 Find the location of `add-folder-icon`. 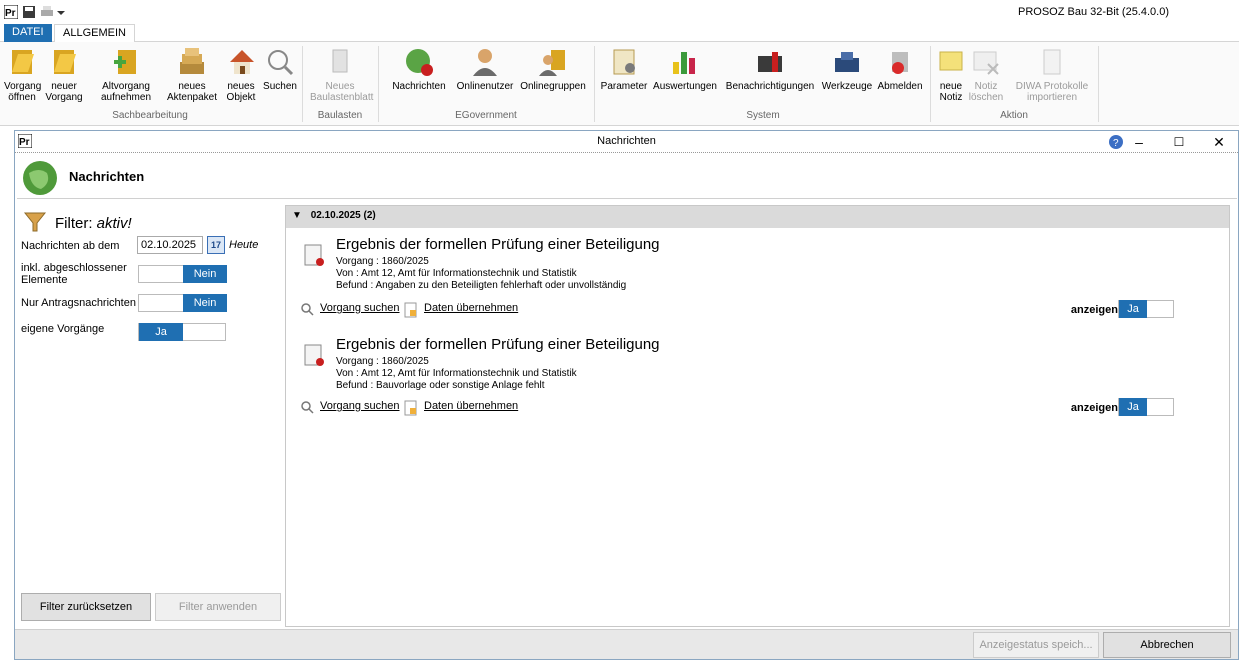

add-folder-icon is located at coordinates (125, 62).